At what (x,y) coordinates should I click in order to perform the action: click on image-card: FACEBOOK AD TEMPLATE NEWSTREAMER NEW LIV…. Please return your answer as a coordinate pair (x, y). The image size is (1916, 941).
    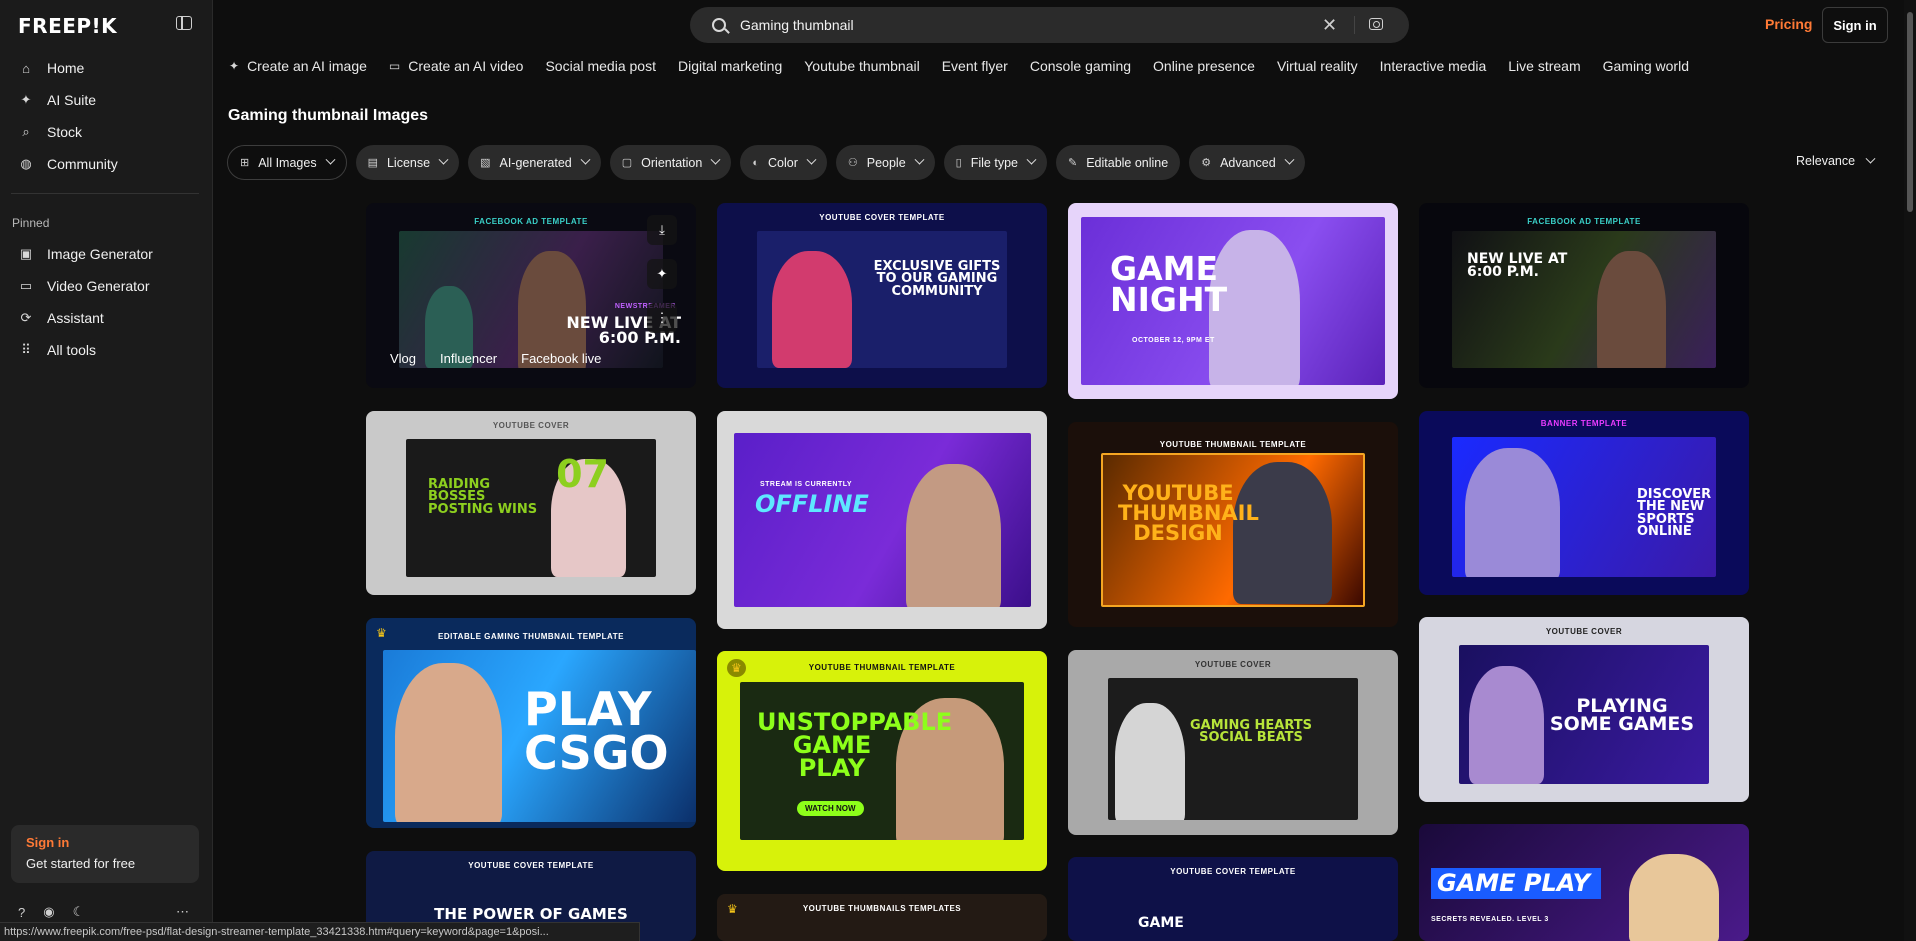
    Looking at the image, I should click on (531, 295).